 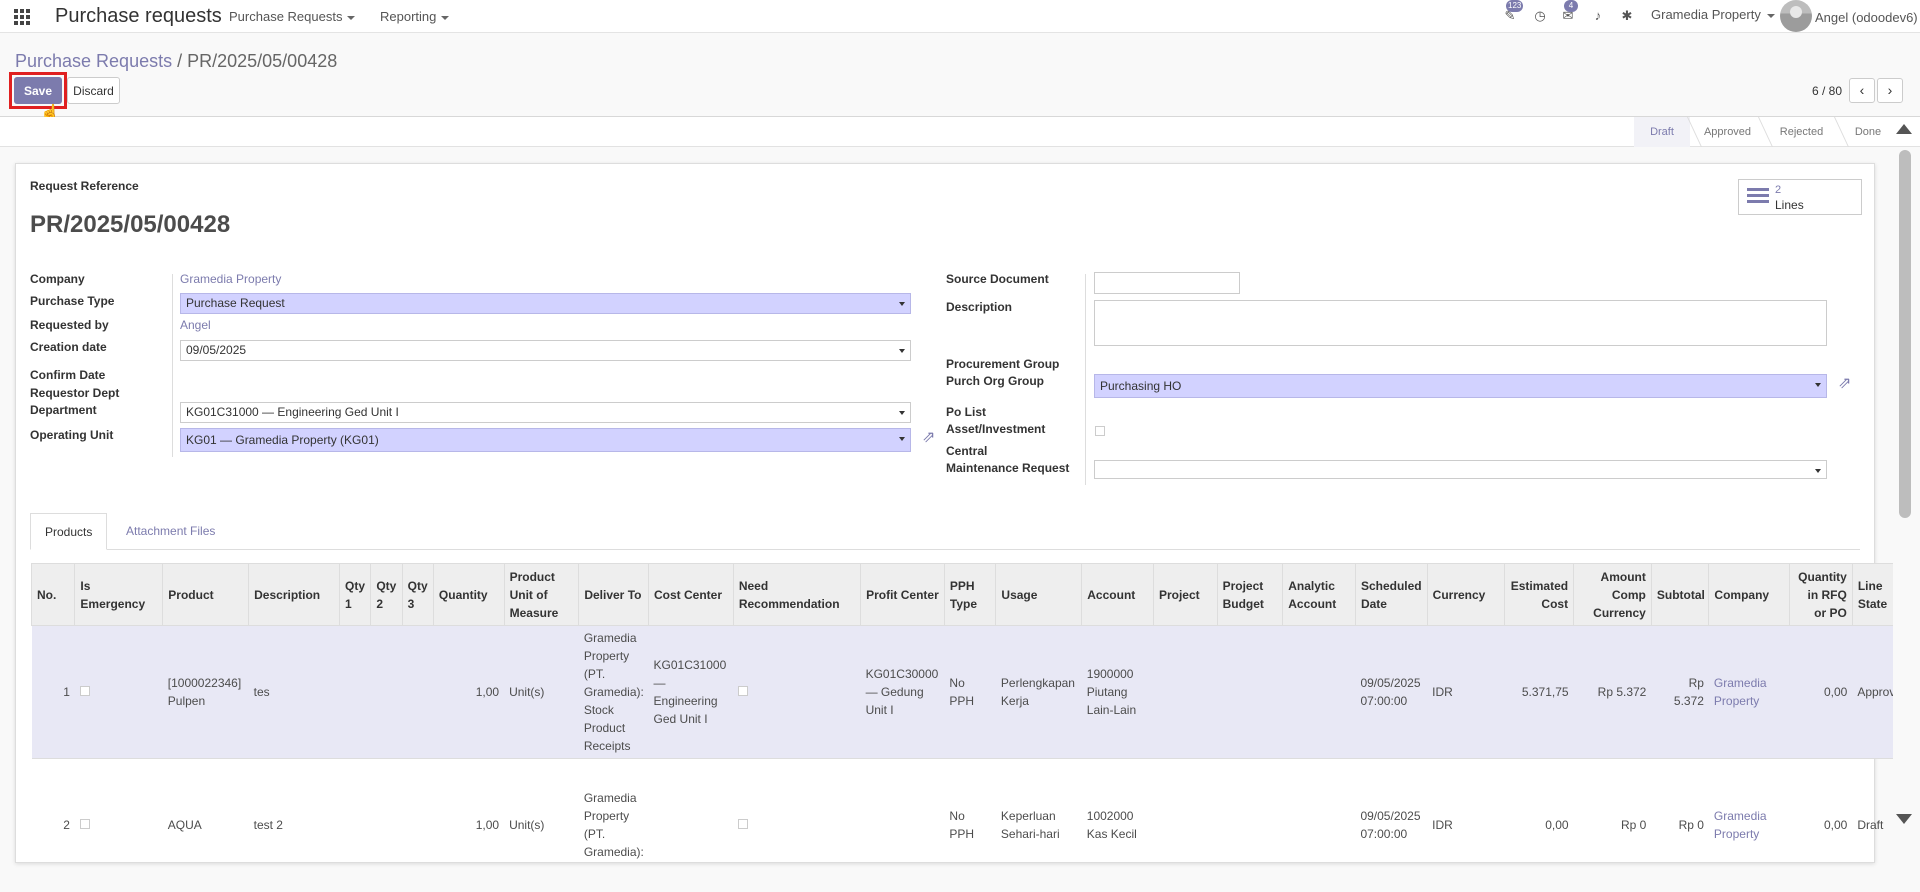 I want to click on row-cost-center: KG01C31000 — Engineering Ged Unit I, so click(x=691, y=692).